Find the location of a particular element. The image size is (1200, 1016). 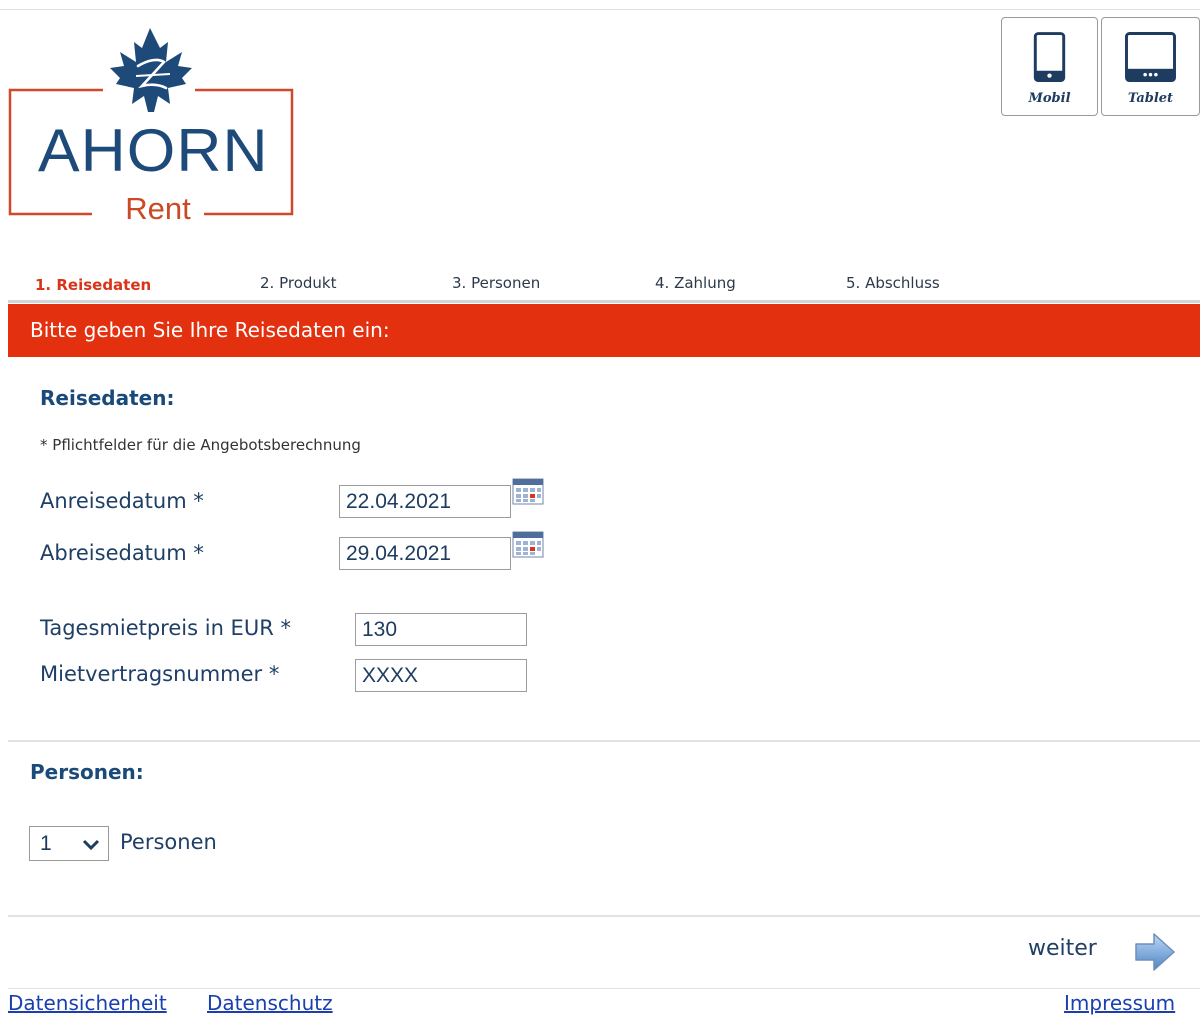

datensicherheit-link: Datensicherheit is located at coordinates (87, 1003).